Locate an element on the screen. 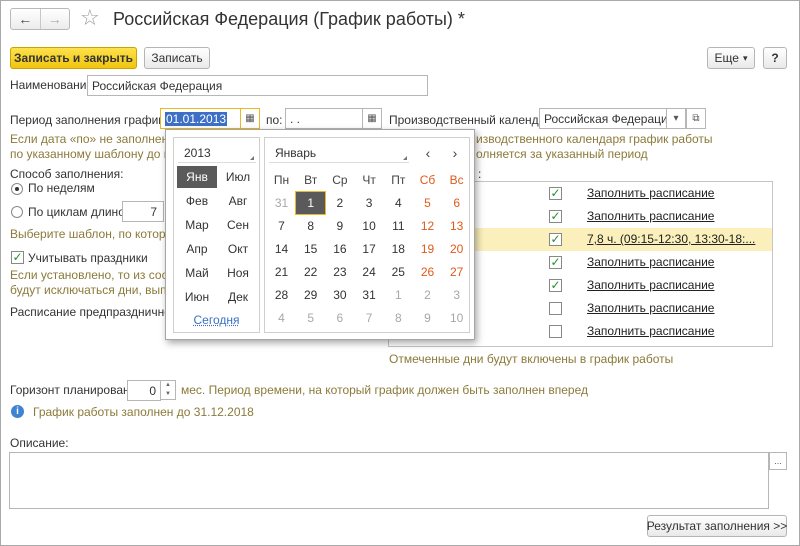 The image size is (800, 546). save-and-close-button: Записать и закрыть is located at coordinates (73, 58).